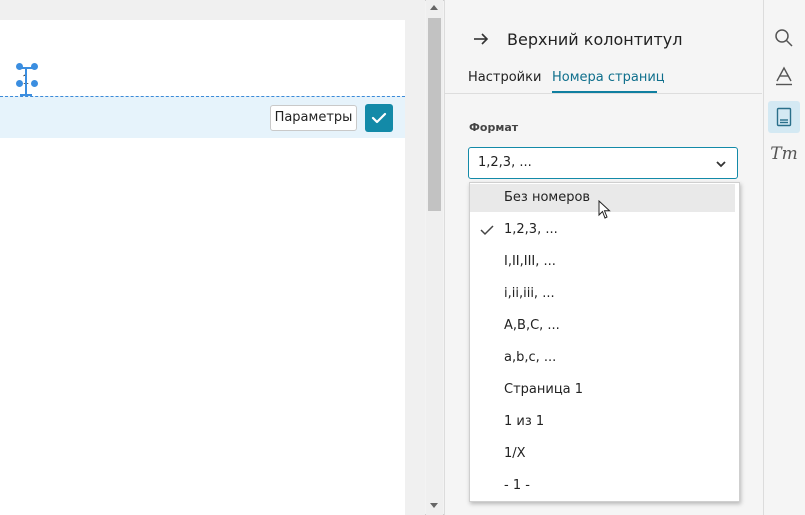  I want to click on header-footer-icon, so click(784, 117).